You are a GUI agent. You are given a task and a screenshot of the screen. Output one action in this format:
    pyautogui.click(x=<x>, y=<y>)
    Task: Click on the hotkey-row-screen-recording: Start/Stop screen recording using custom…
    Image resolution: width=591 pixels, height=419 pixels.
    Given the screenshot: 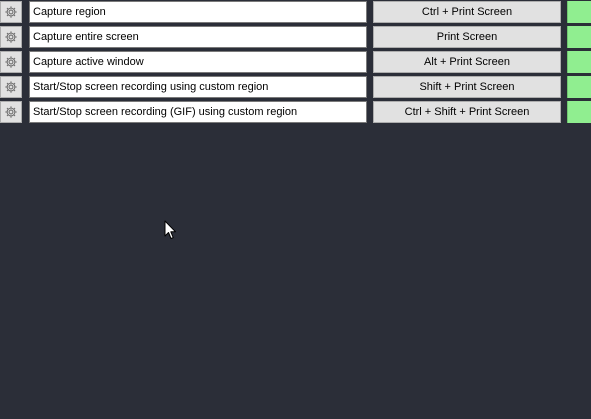 What is the action you would take?
    pyautogui.click(x=295, y=87)
    